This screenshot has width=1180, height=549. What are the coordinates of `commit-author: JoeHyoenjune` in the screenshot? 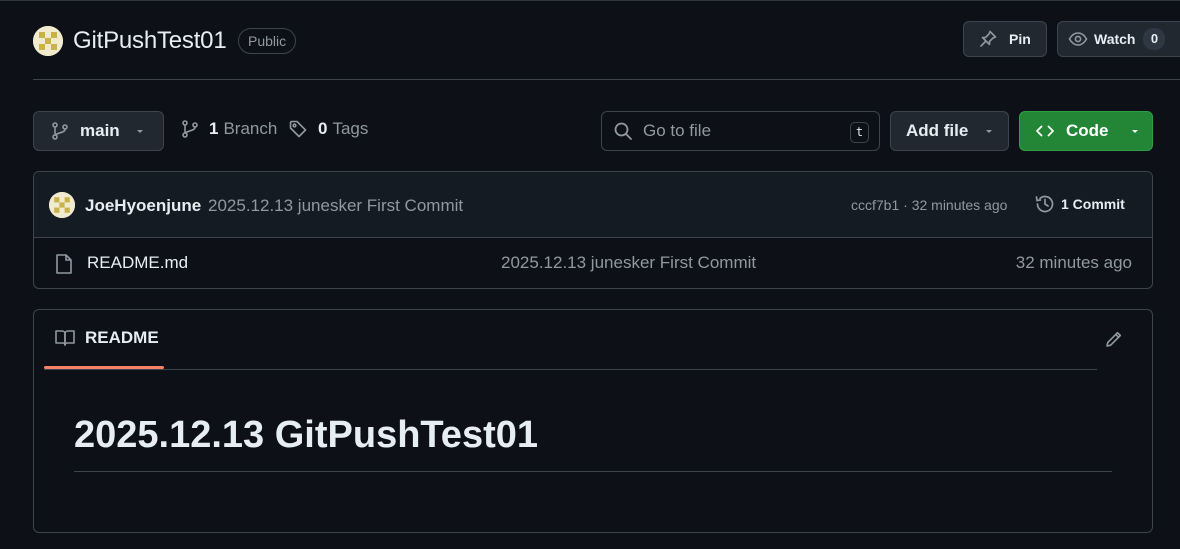 It's located at (143, 206).